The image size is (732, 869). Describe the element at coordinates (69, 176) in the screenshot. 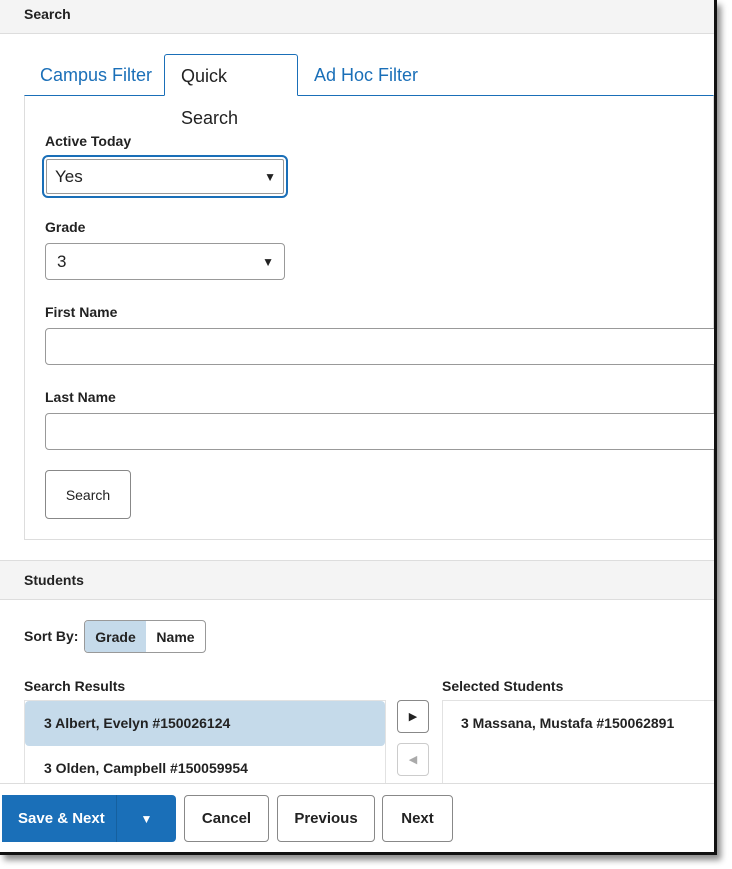

I see `active-today-value: Yes` at that location.